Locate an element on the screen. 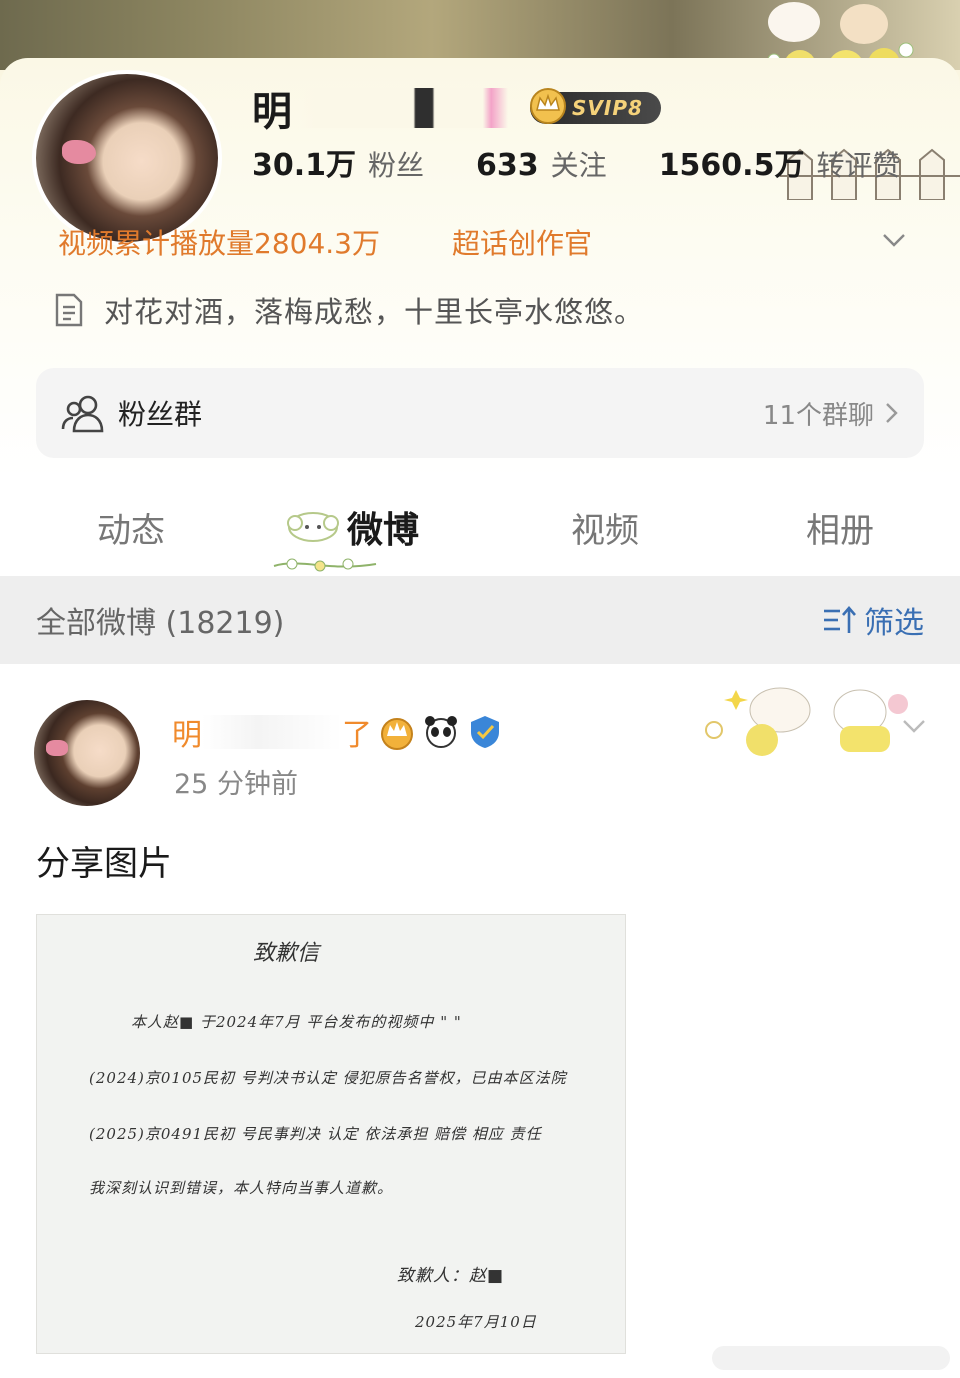 This screenshot has width=960, height=1378. stat-following: 633 关注 is located at coordinates (541, 164).